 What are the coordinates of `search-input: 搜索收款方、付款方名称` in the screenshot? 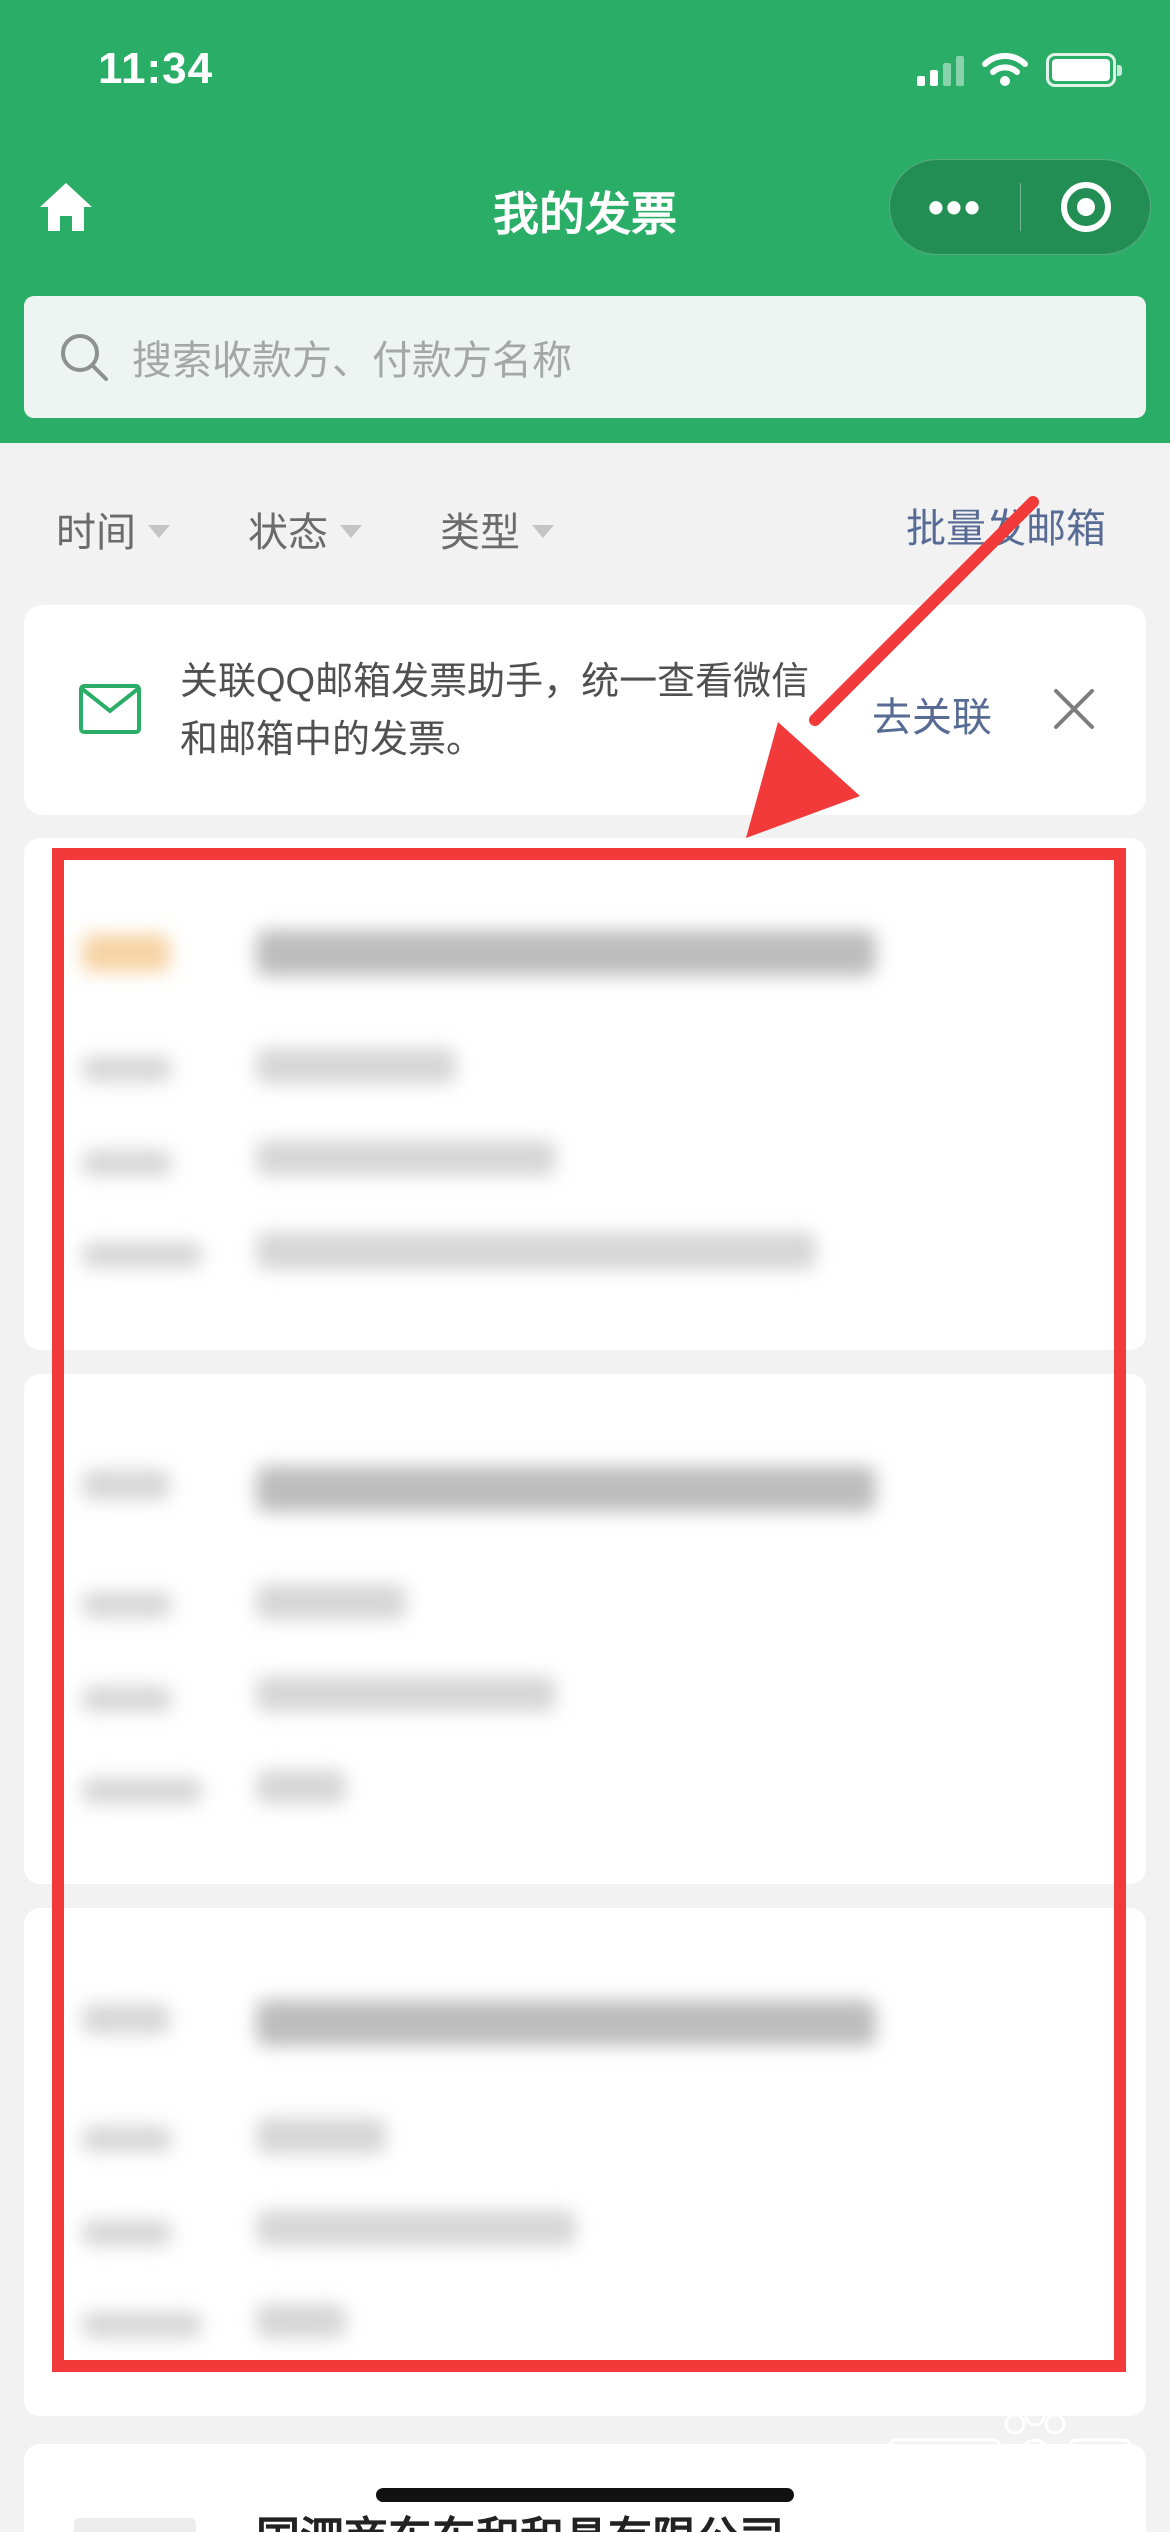 It's located at (585, 357).